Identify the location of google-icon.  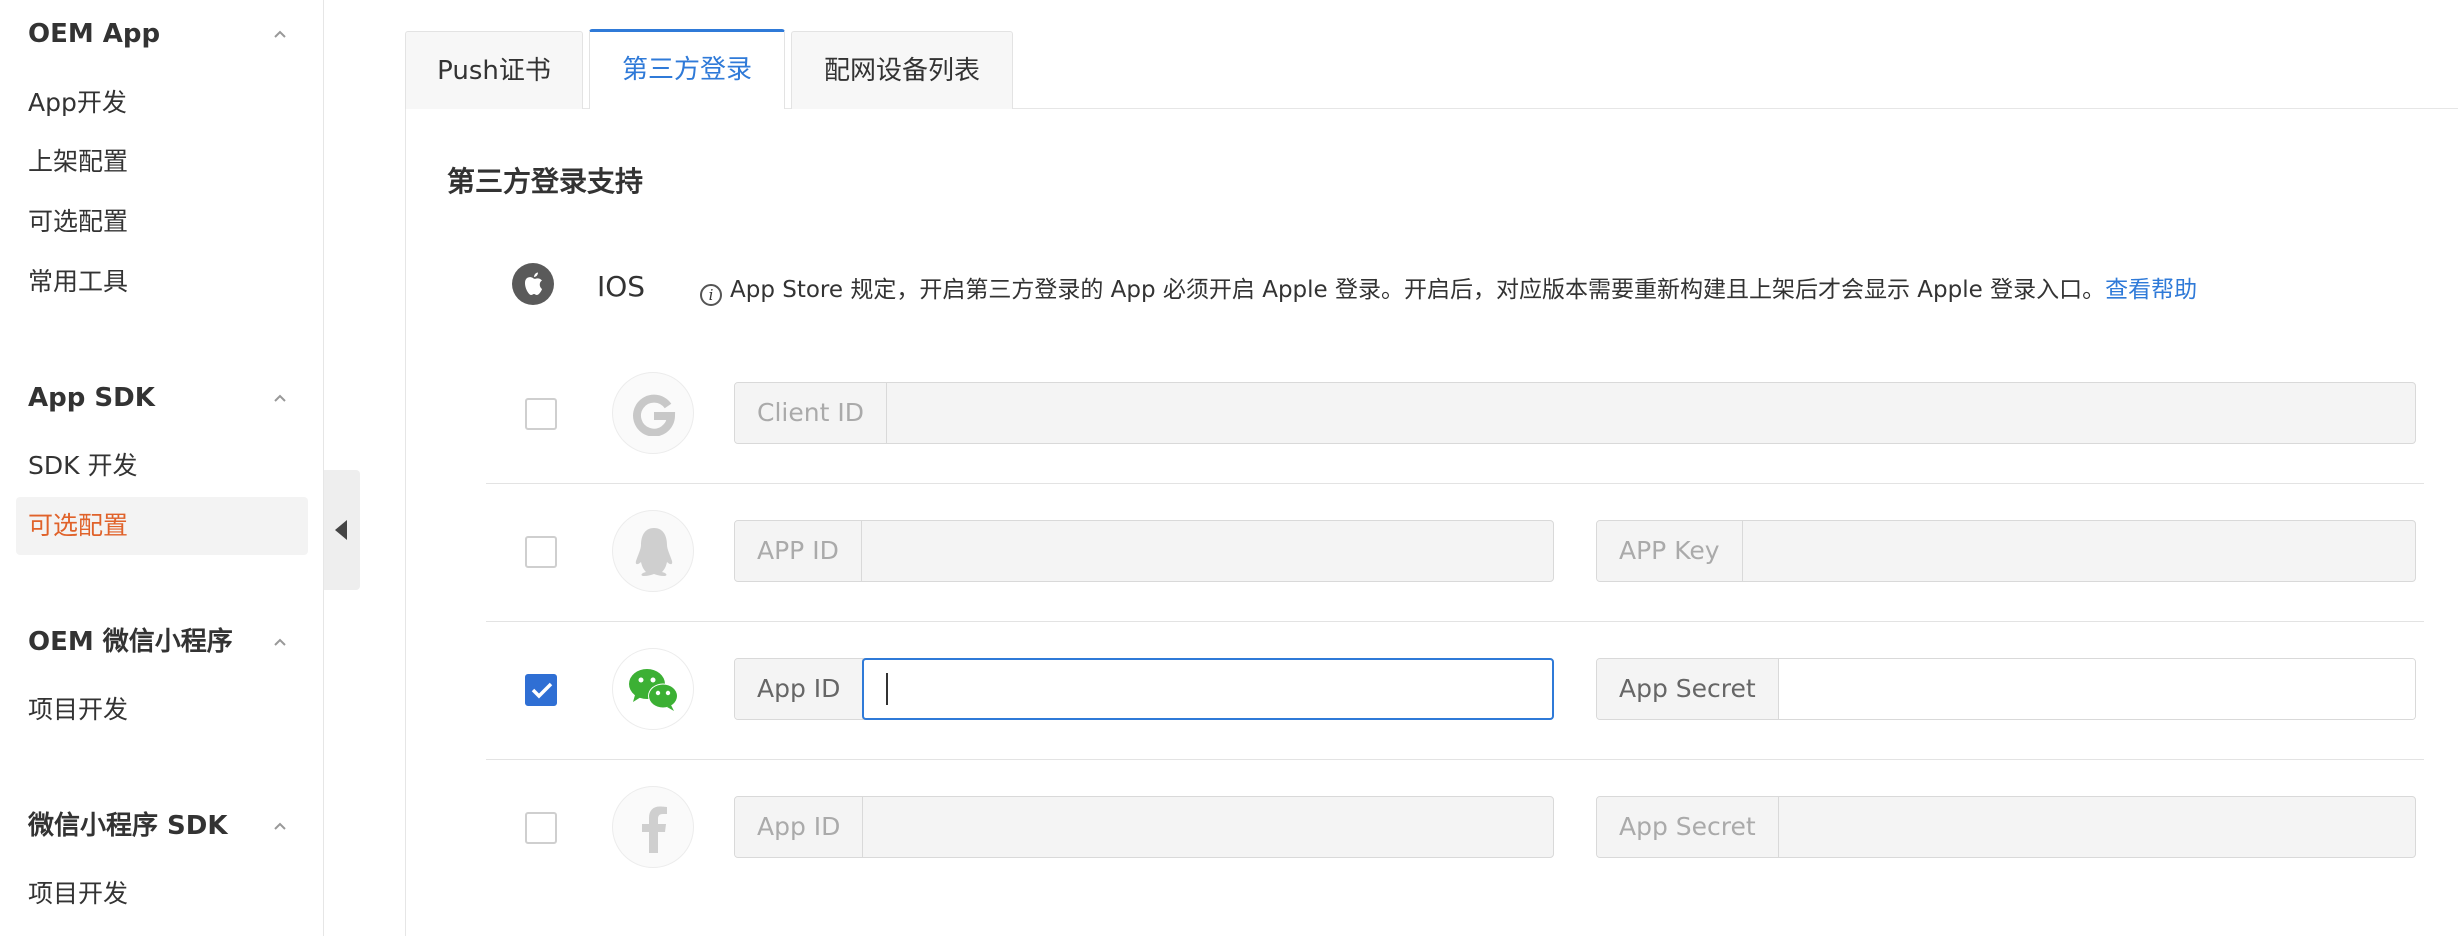
(653, 413).